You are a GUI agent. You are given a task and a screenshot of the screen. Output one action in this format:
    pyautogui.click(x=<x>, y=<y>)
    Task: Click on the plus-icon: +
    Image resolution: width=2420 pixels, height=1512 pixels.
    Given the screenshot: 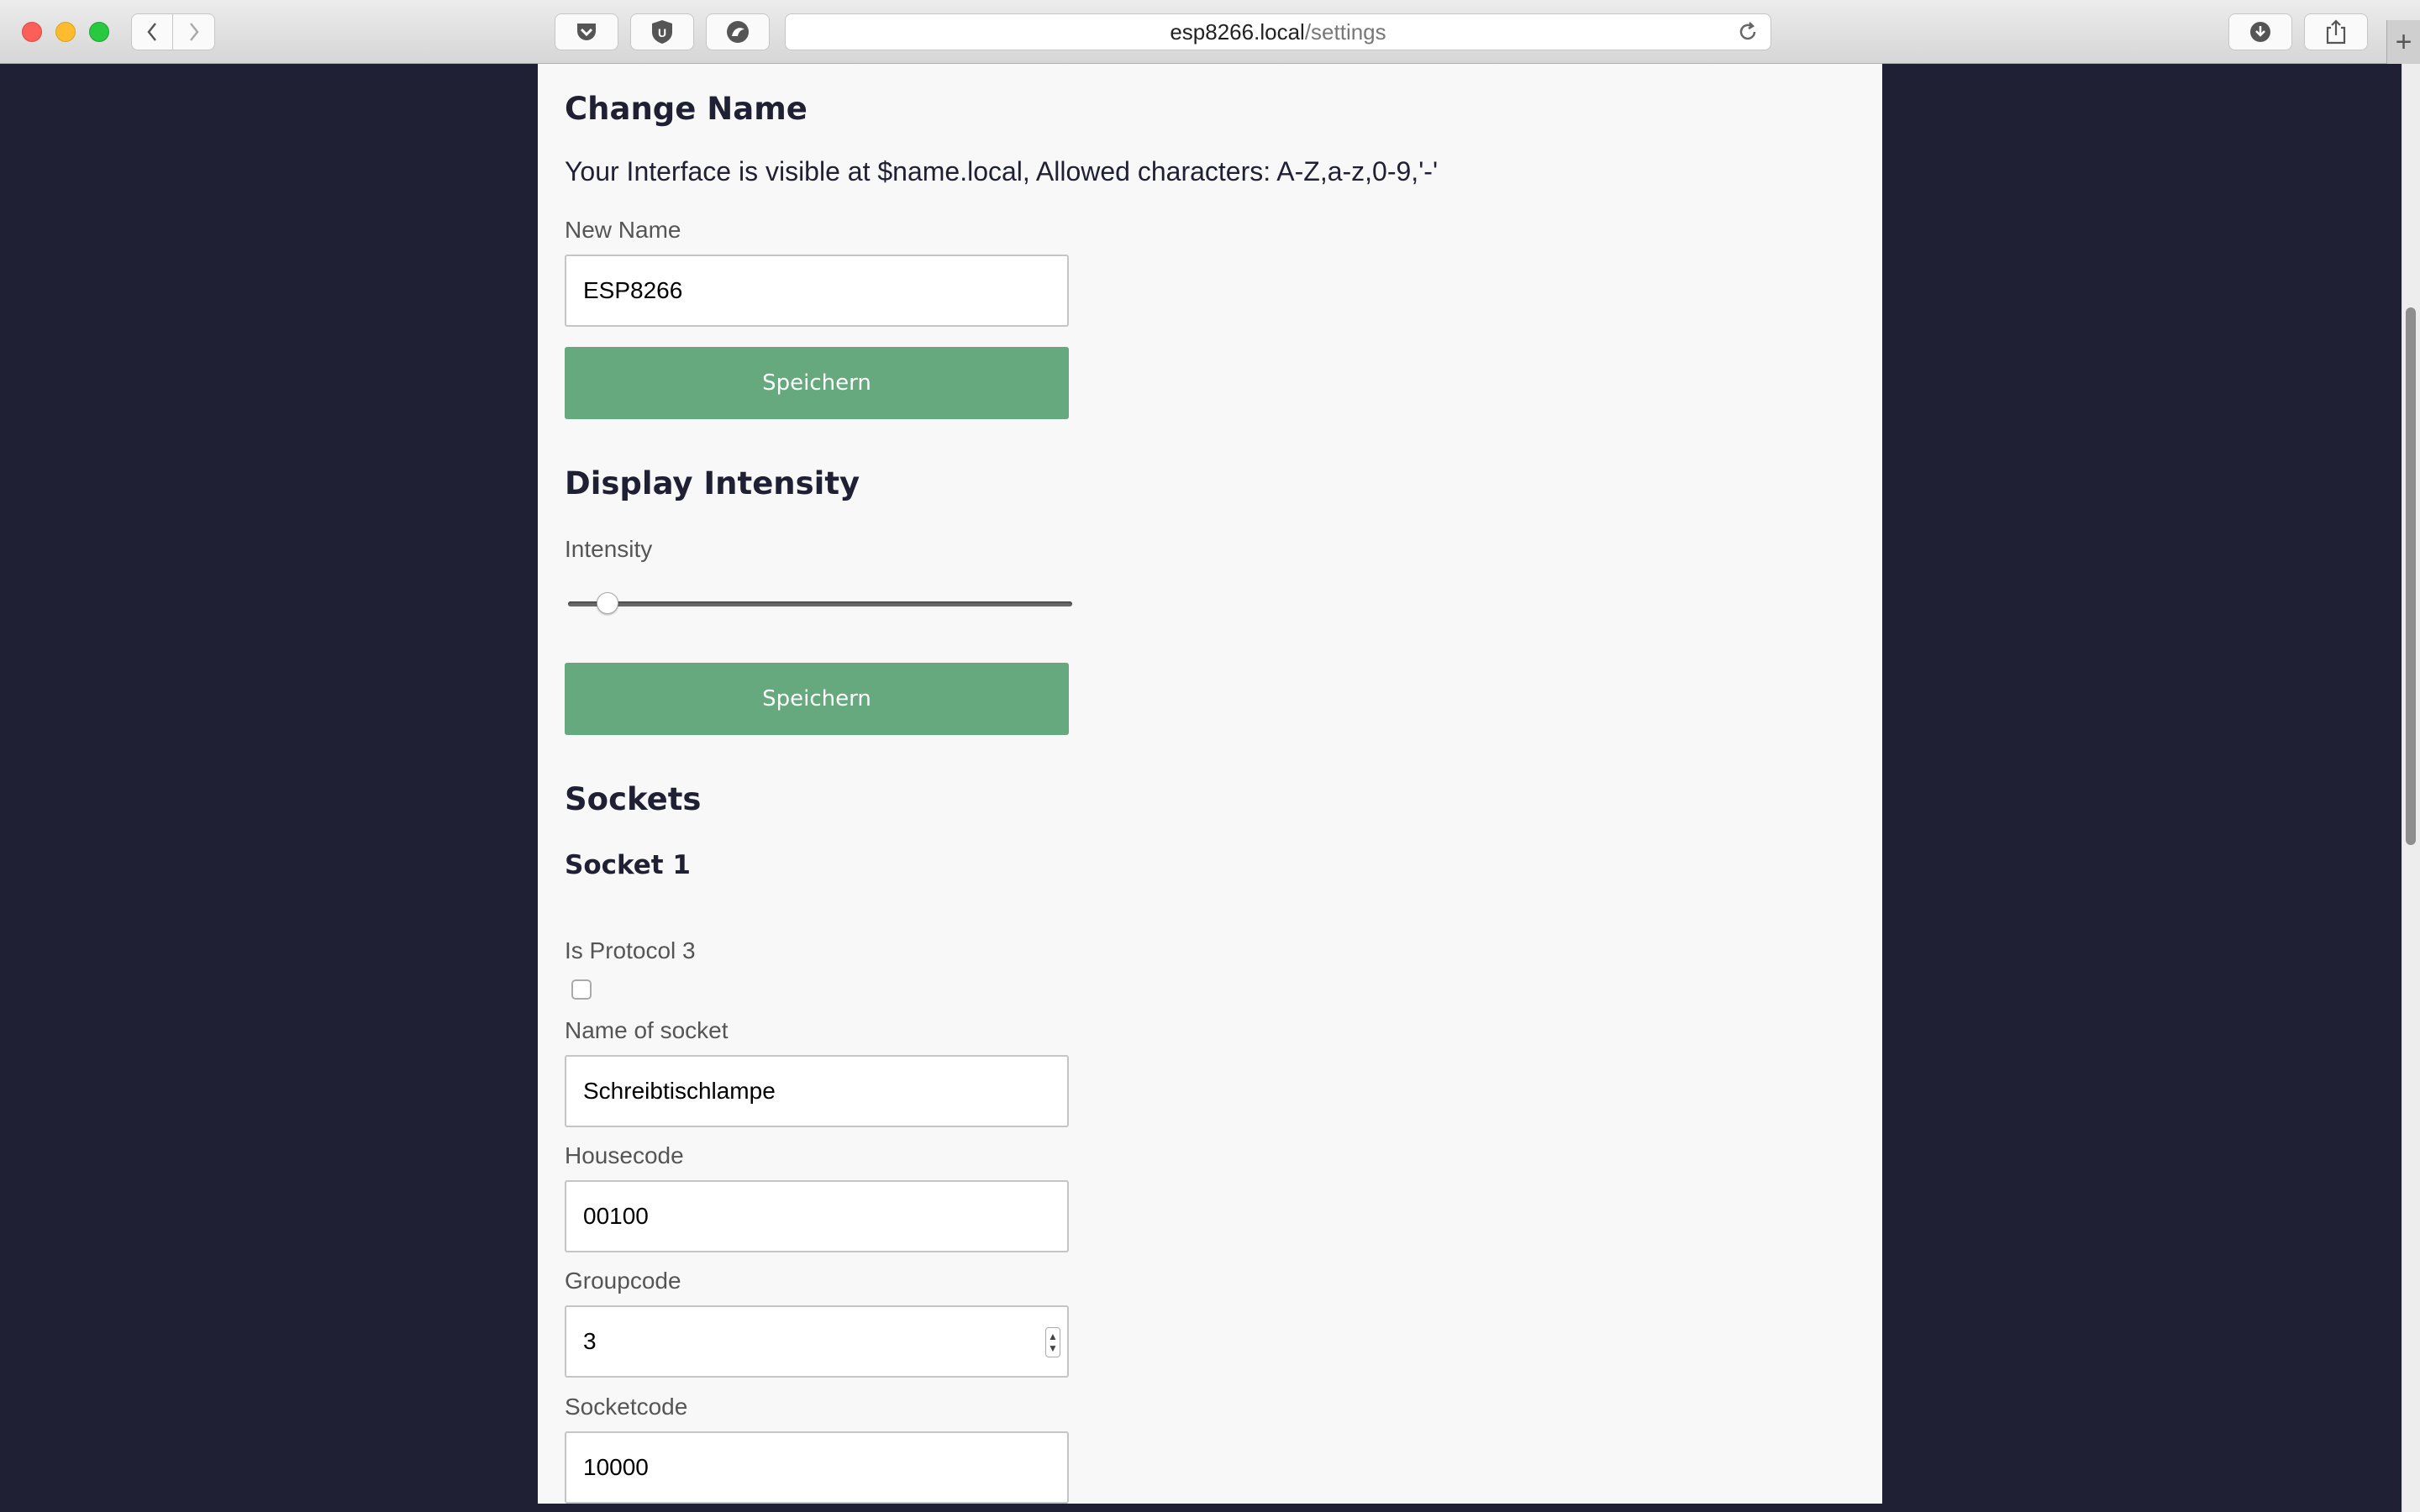 What is the action you would take?
    pyautogui.click(x=2403, y=41)
    